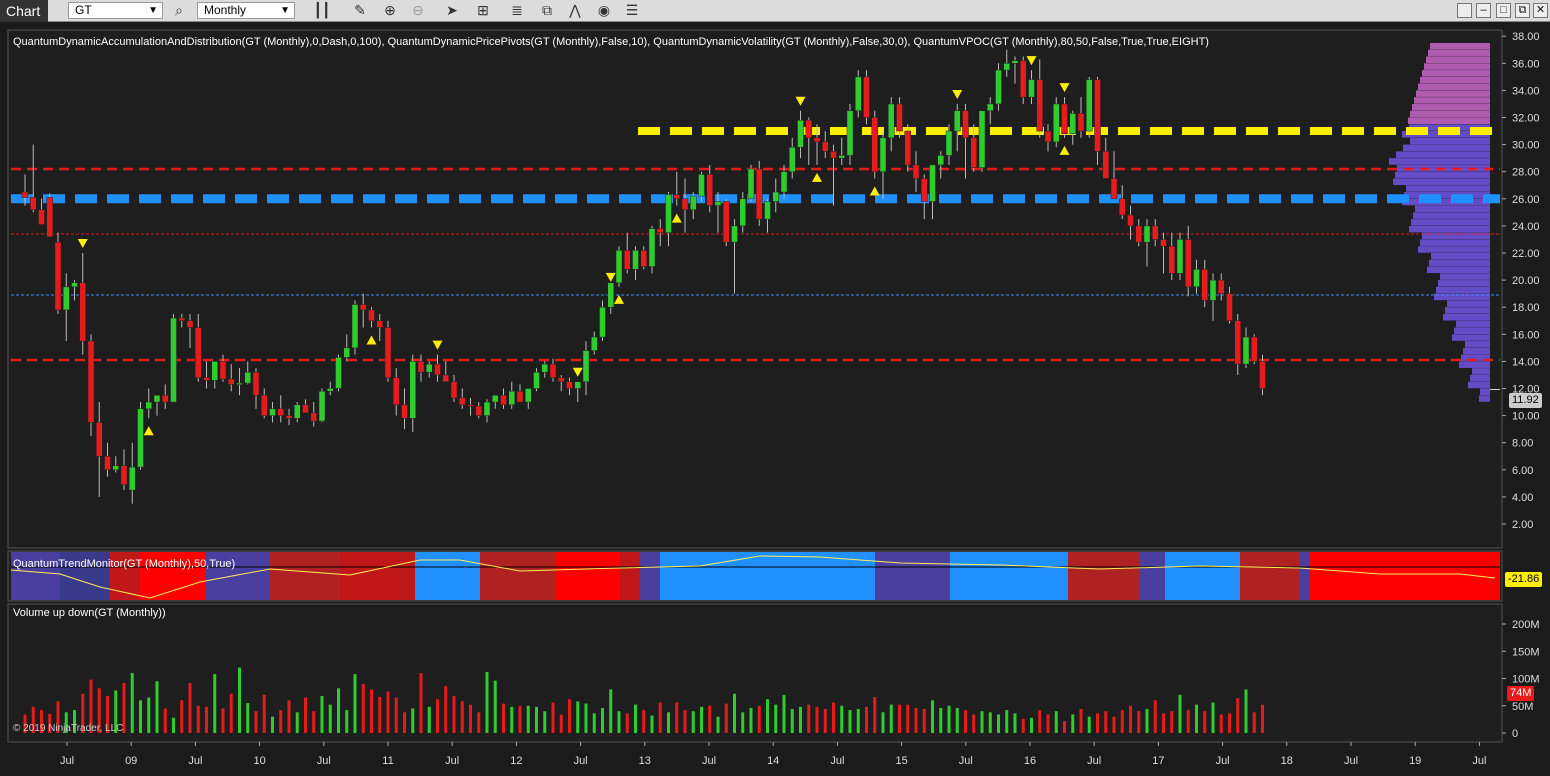  I want to click on volume-tick-label: 0, so click(1515, 734).